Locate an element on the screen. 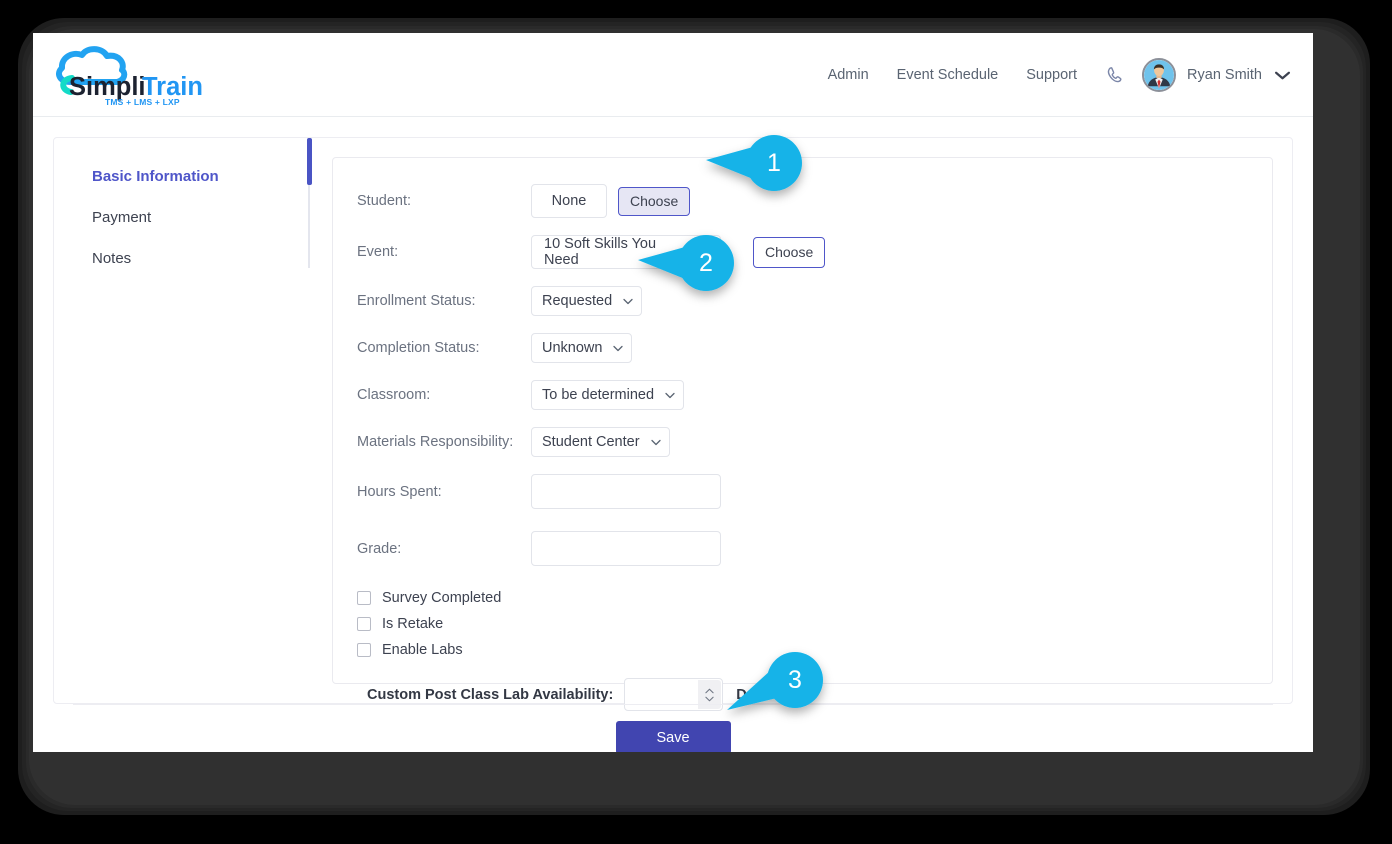  event-choose-button: Choose is located at coordinates (789, 252).